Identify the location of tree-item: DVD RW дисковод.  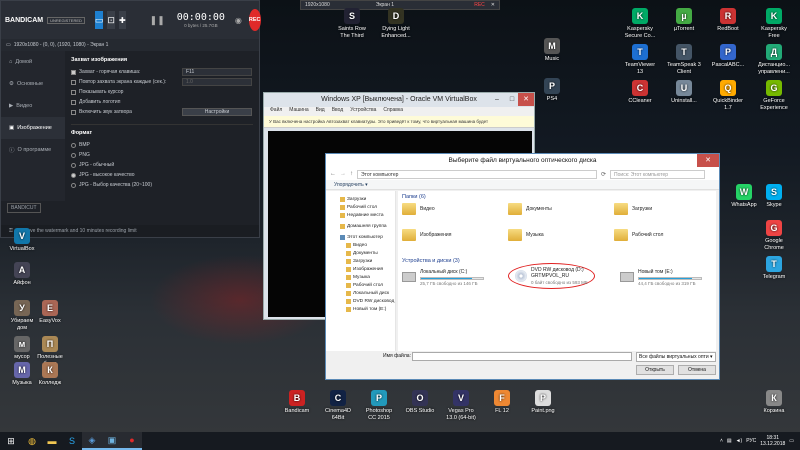
(360, 301).